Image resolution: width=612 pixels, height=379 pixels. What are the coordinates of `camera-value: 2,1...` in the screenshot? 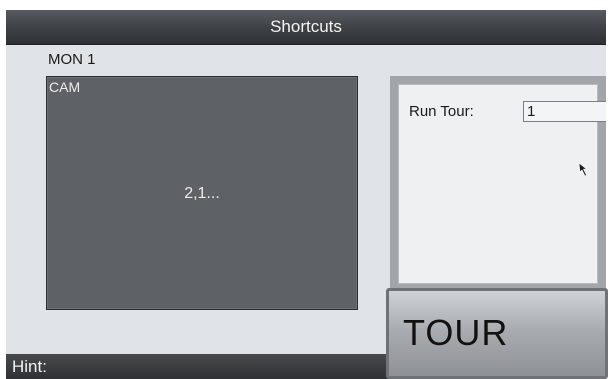 It's located at (202, 193).